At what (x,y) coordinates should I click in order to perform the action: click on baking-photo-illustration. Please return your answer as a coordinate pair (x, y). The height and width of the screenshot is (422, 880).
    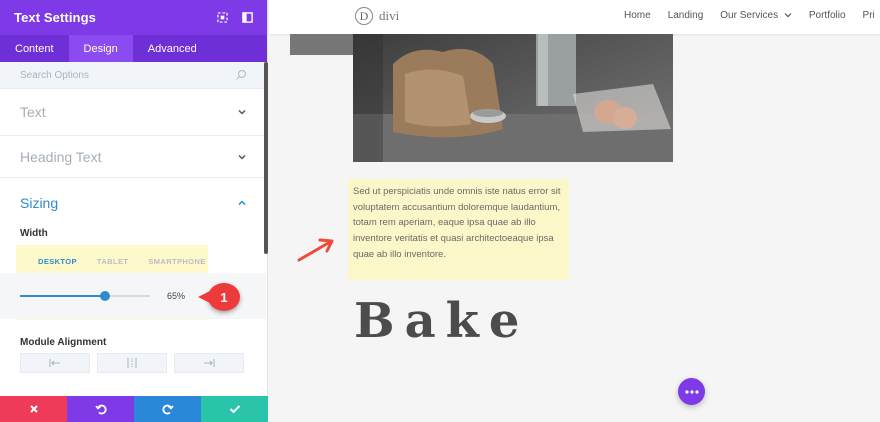
    Looking at the image, I should click on (513, 98).